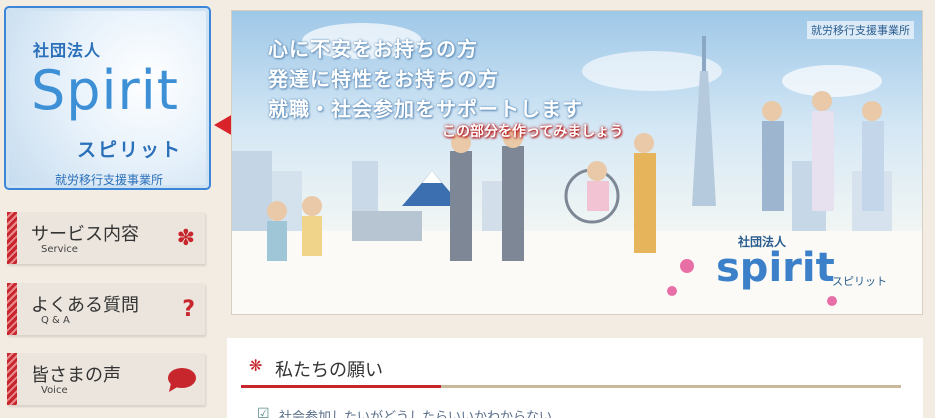  What do you see at coordinates (185, 238) in the screenshot?
I see `asterisk-flower-icon: ✽` at bounding box center [185, 238].